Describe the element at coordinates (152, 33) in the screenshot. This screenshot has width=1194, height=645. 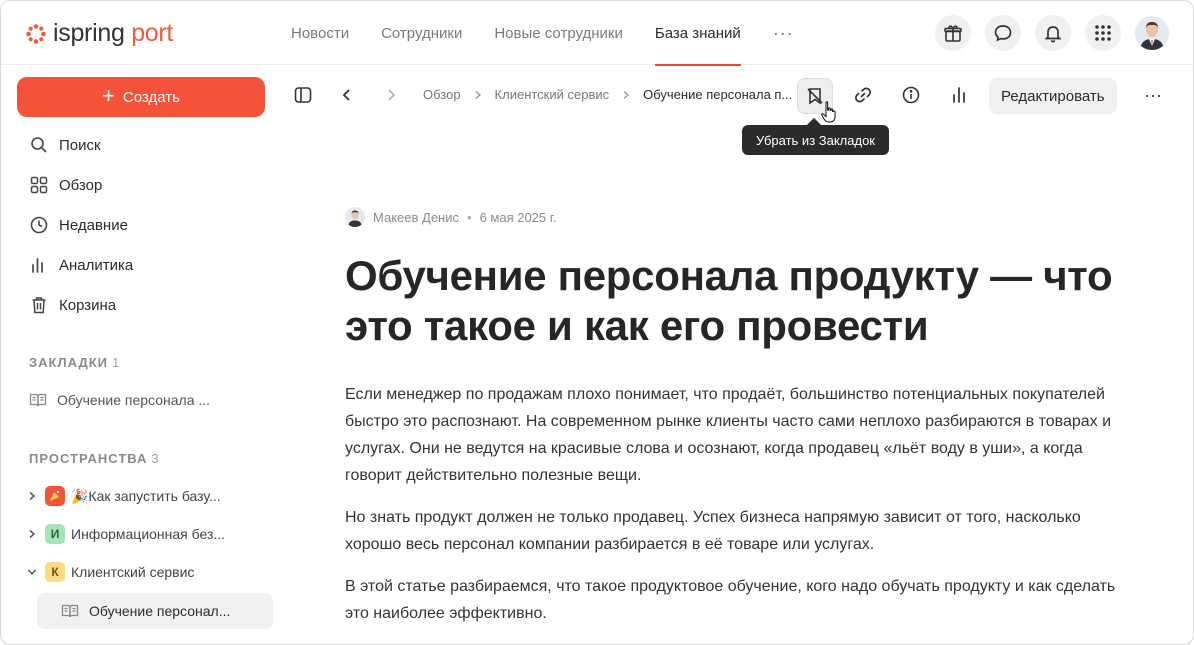
I see `logo-text-accent: port` at that location.